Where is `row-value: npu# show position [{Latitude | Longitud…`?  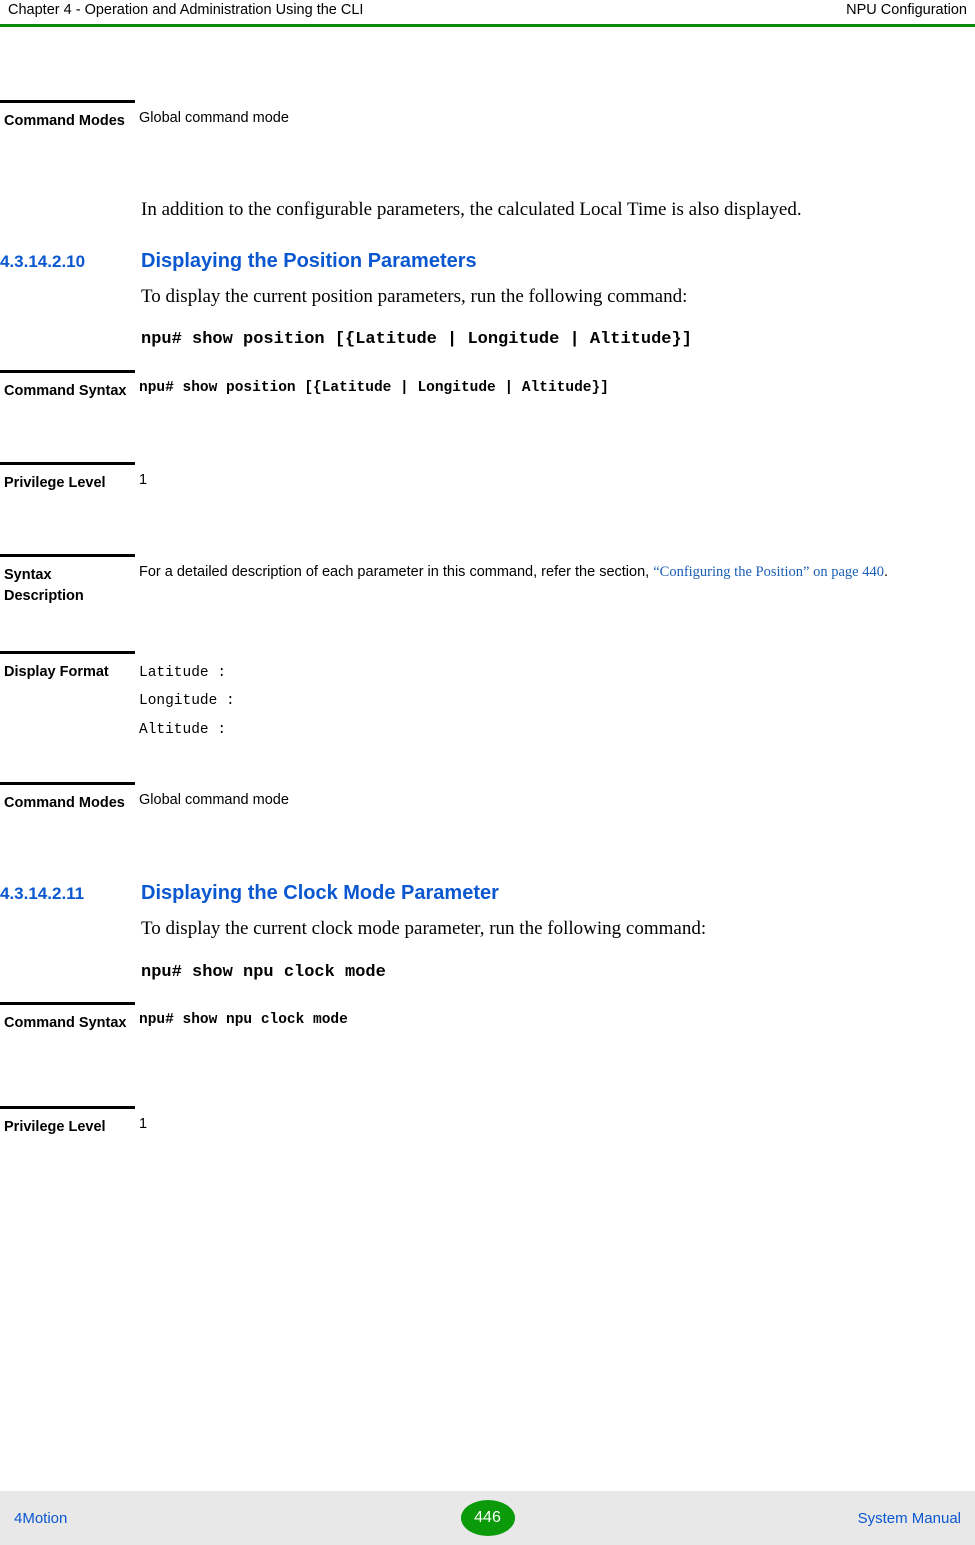
row-value: npu# show position [{Latitude | Longitud… is located at coordinates (374, 388).